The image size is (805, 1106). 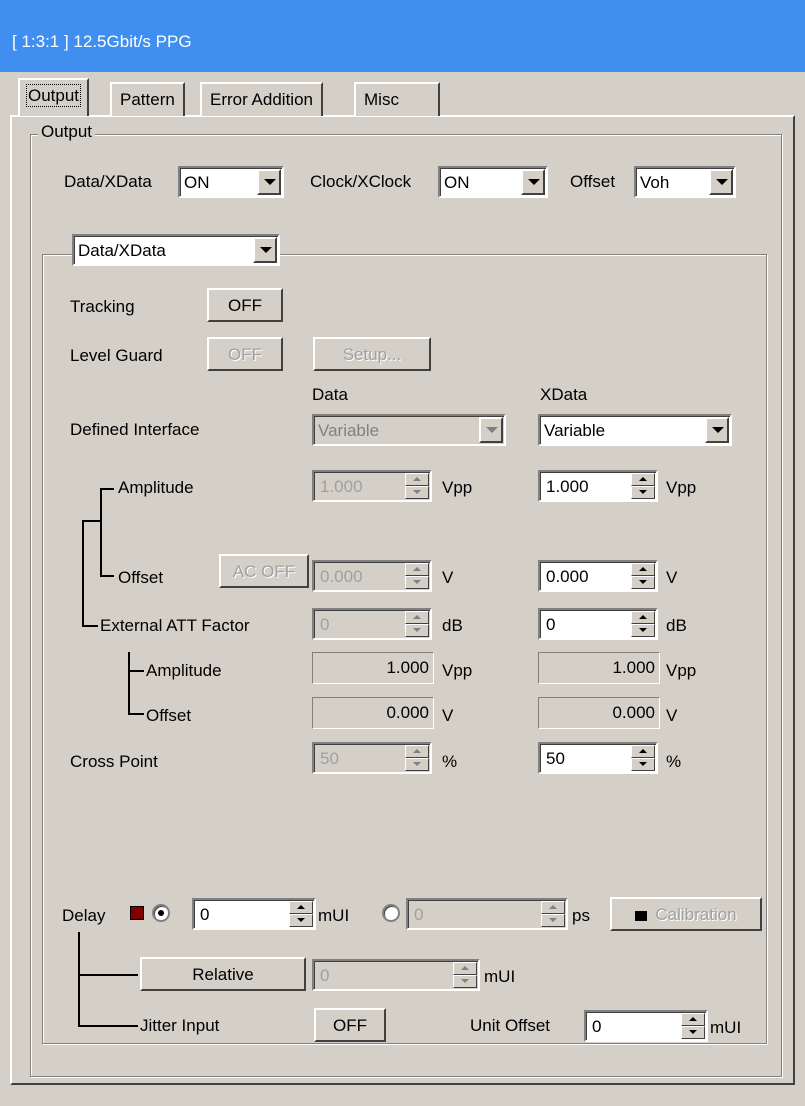 What do you see at coordinates (593, 181) in the screenshot?
I see `offset-mode-label: Offset` at bounding box center [593, 181].